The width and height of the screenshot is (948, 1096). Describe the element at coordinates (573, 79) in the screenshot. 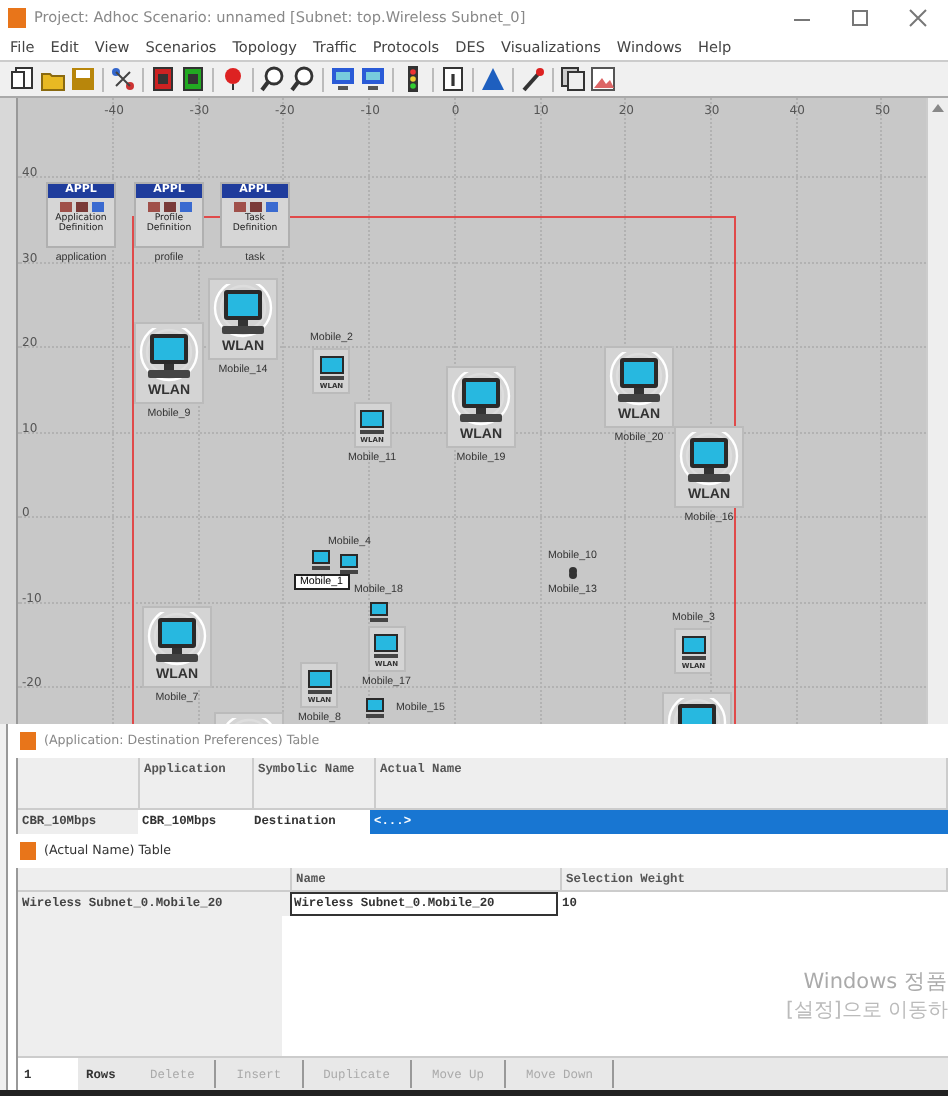

I see `pages-icon` at that location.